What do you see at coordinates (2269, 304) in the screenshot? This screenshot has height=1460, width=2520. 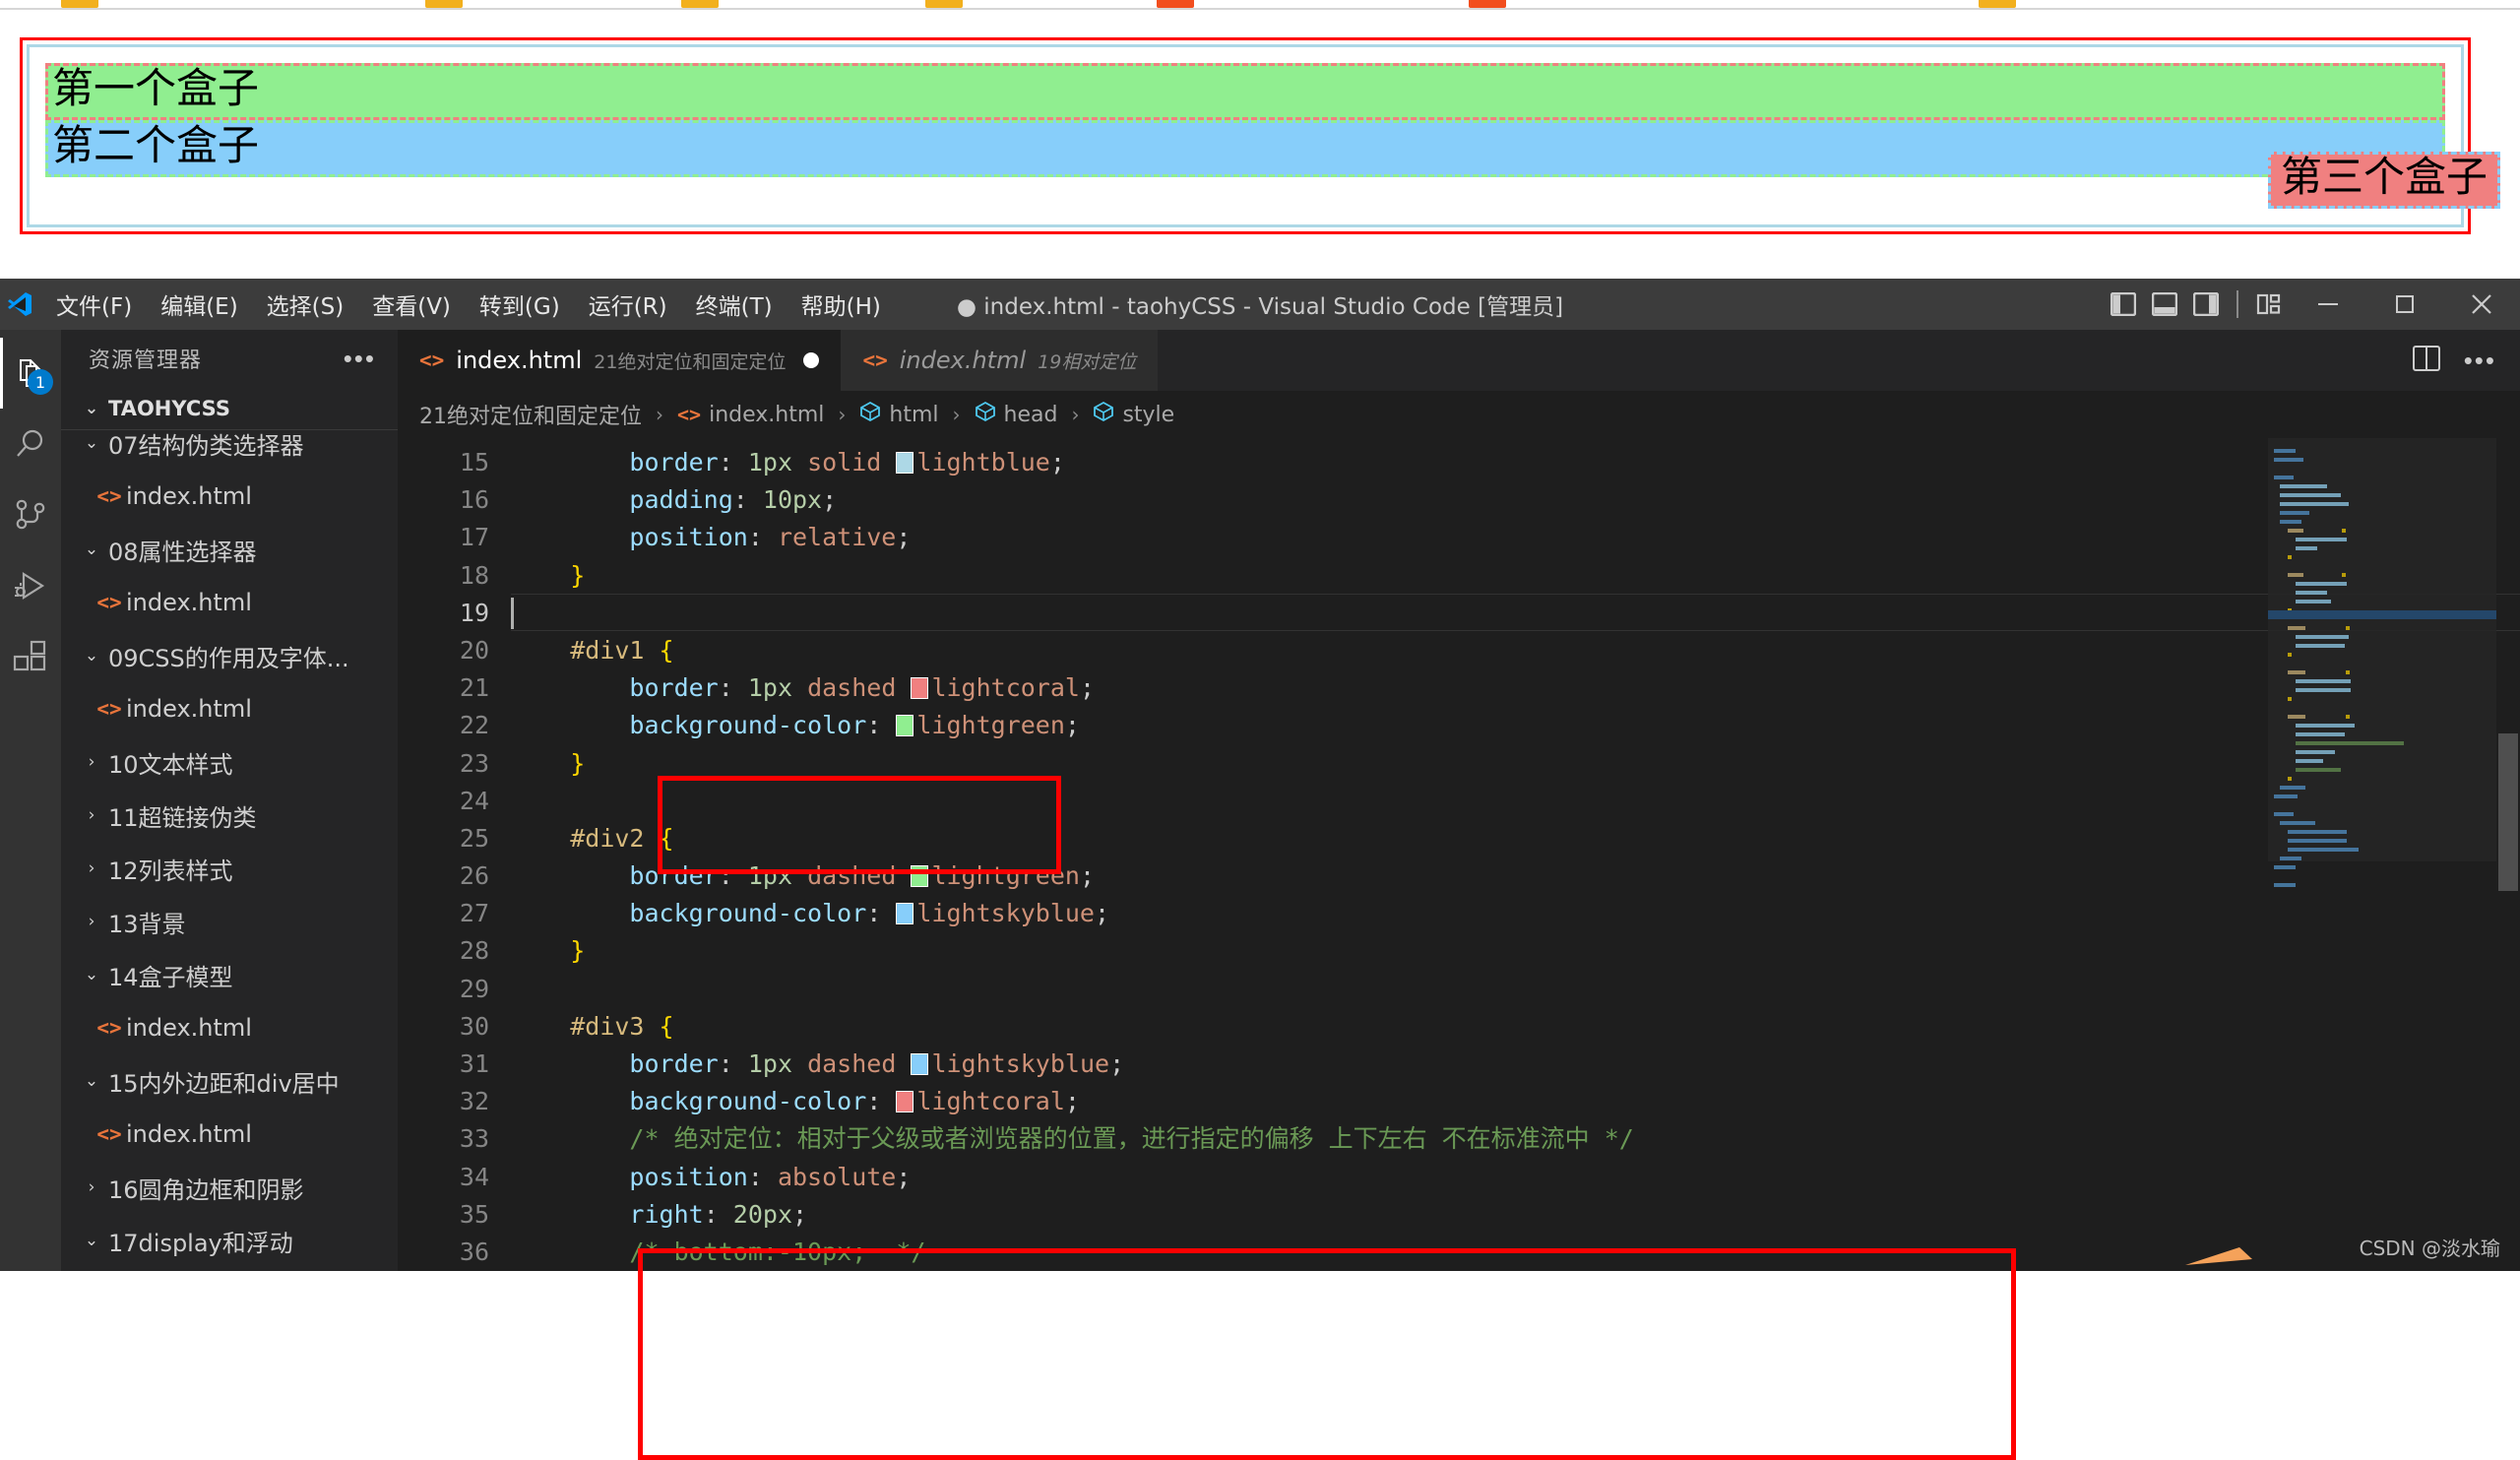 I see `customize-layout-icon` at bounding box center [2269, 304].